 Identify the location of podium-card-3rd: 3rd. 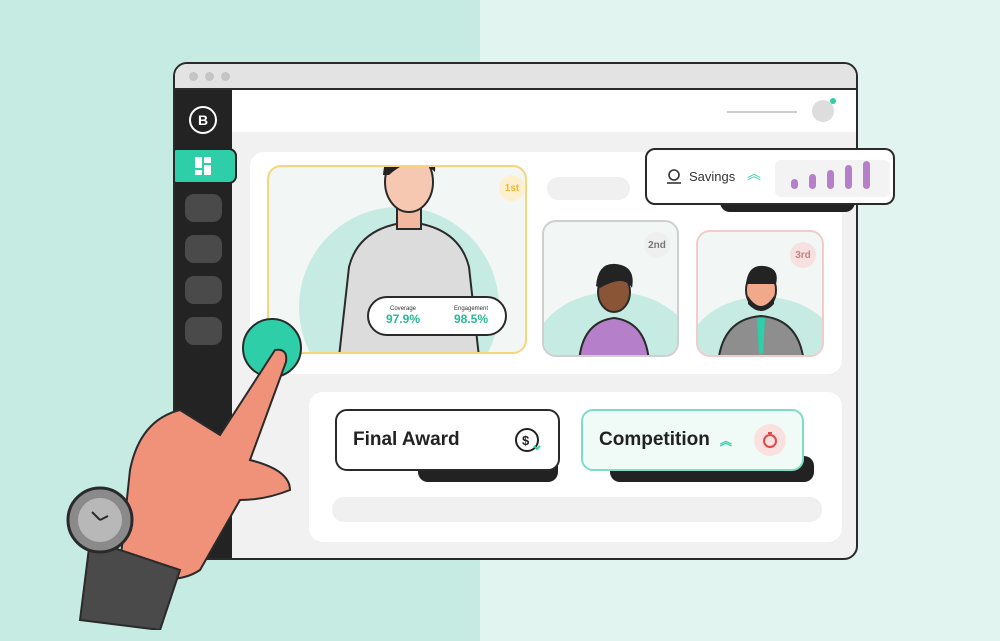
(760, 293).